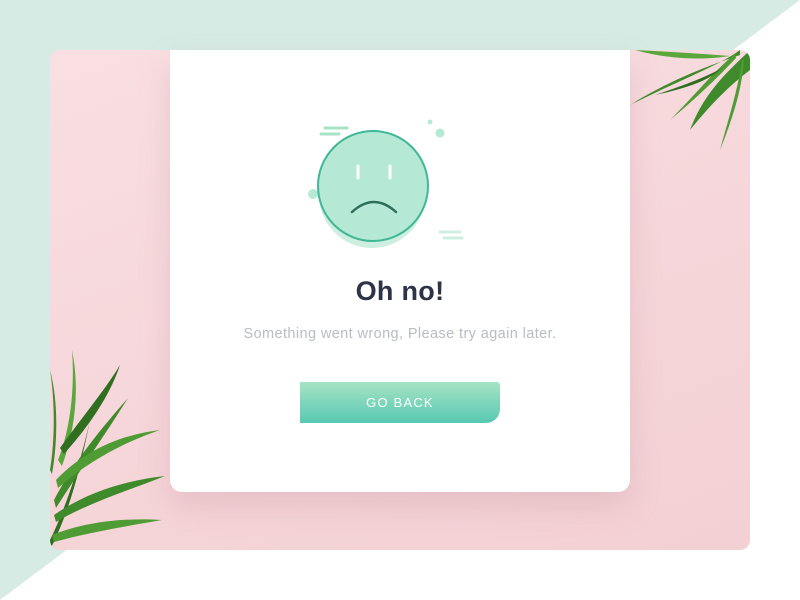  What do you see at coordinates (400, 291) in the screenshot?
I see `error-title: Oh no!` at bounding box center [400, 291].